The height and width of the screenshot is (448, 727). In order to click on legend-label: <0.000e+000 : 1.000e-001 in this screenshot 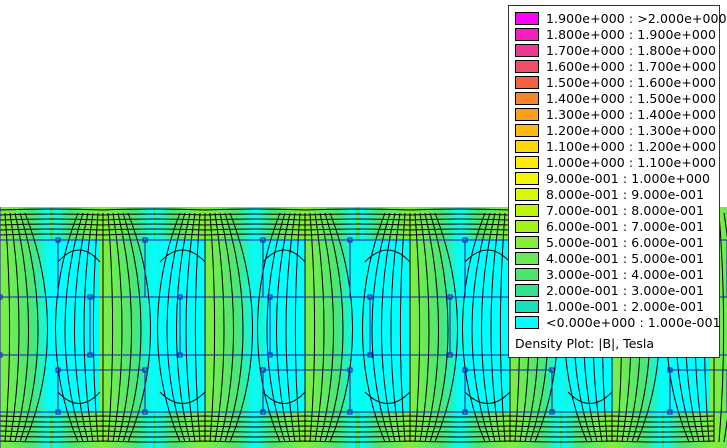, I will do `click(633, 322)`.